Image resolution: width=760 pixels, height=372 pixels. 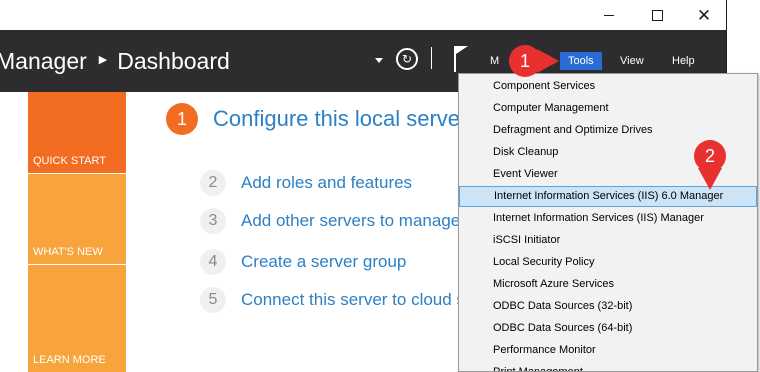 What do you see at coordinates (69, 360) in the screenshot?
I see `tile-learn-more-label: LEARN MORE` at bounding box center [69, 360].